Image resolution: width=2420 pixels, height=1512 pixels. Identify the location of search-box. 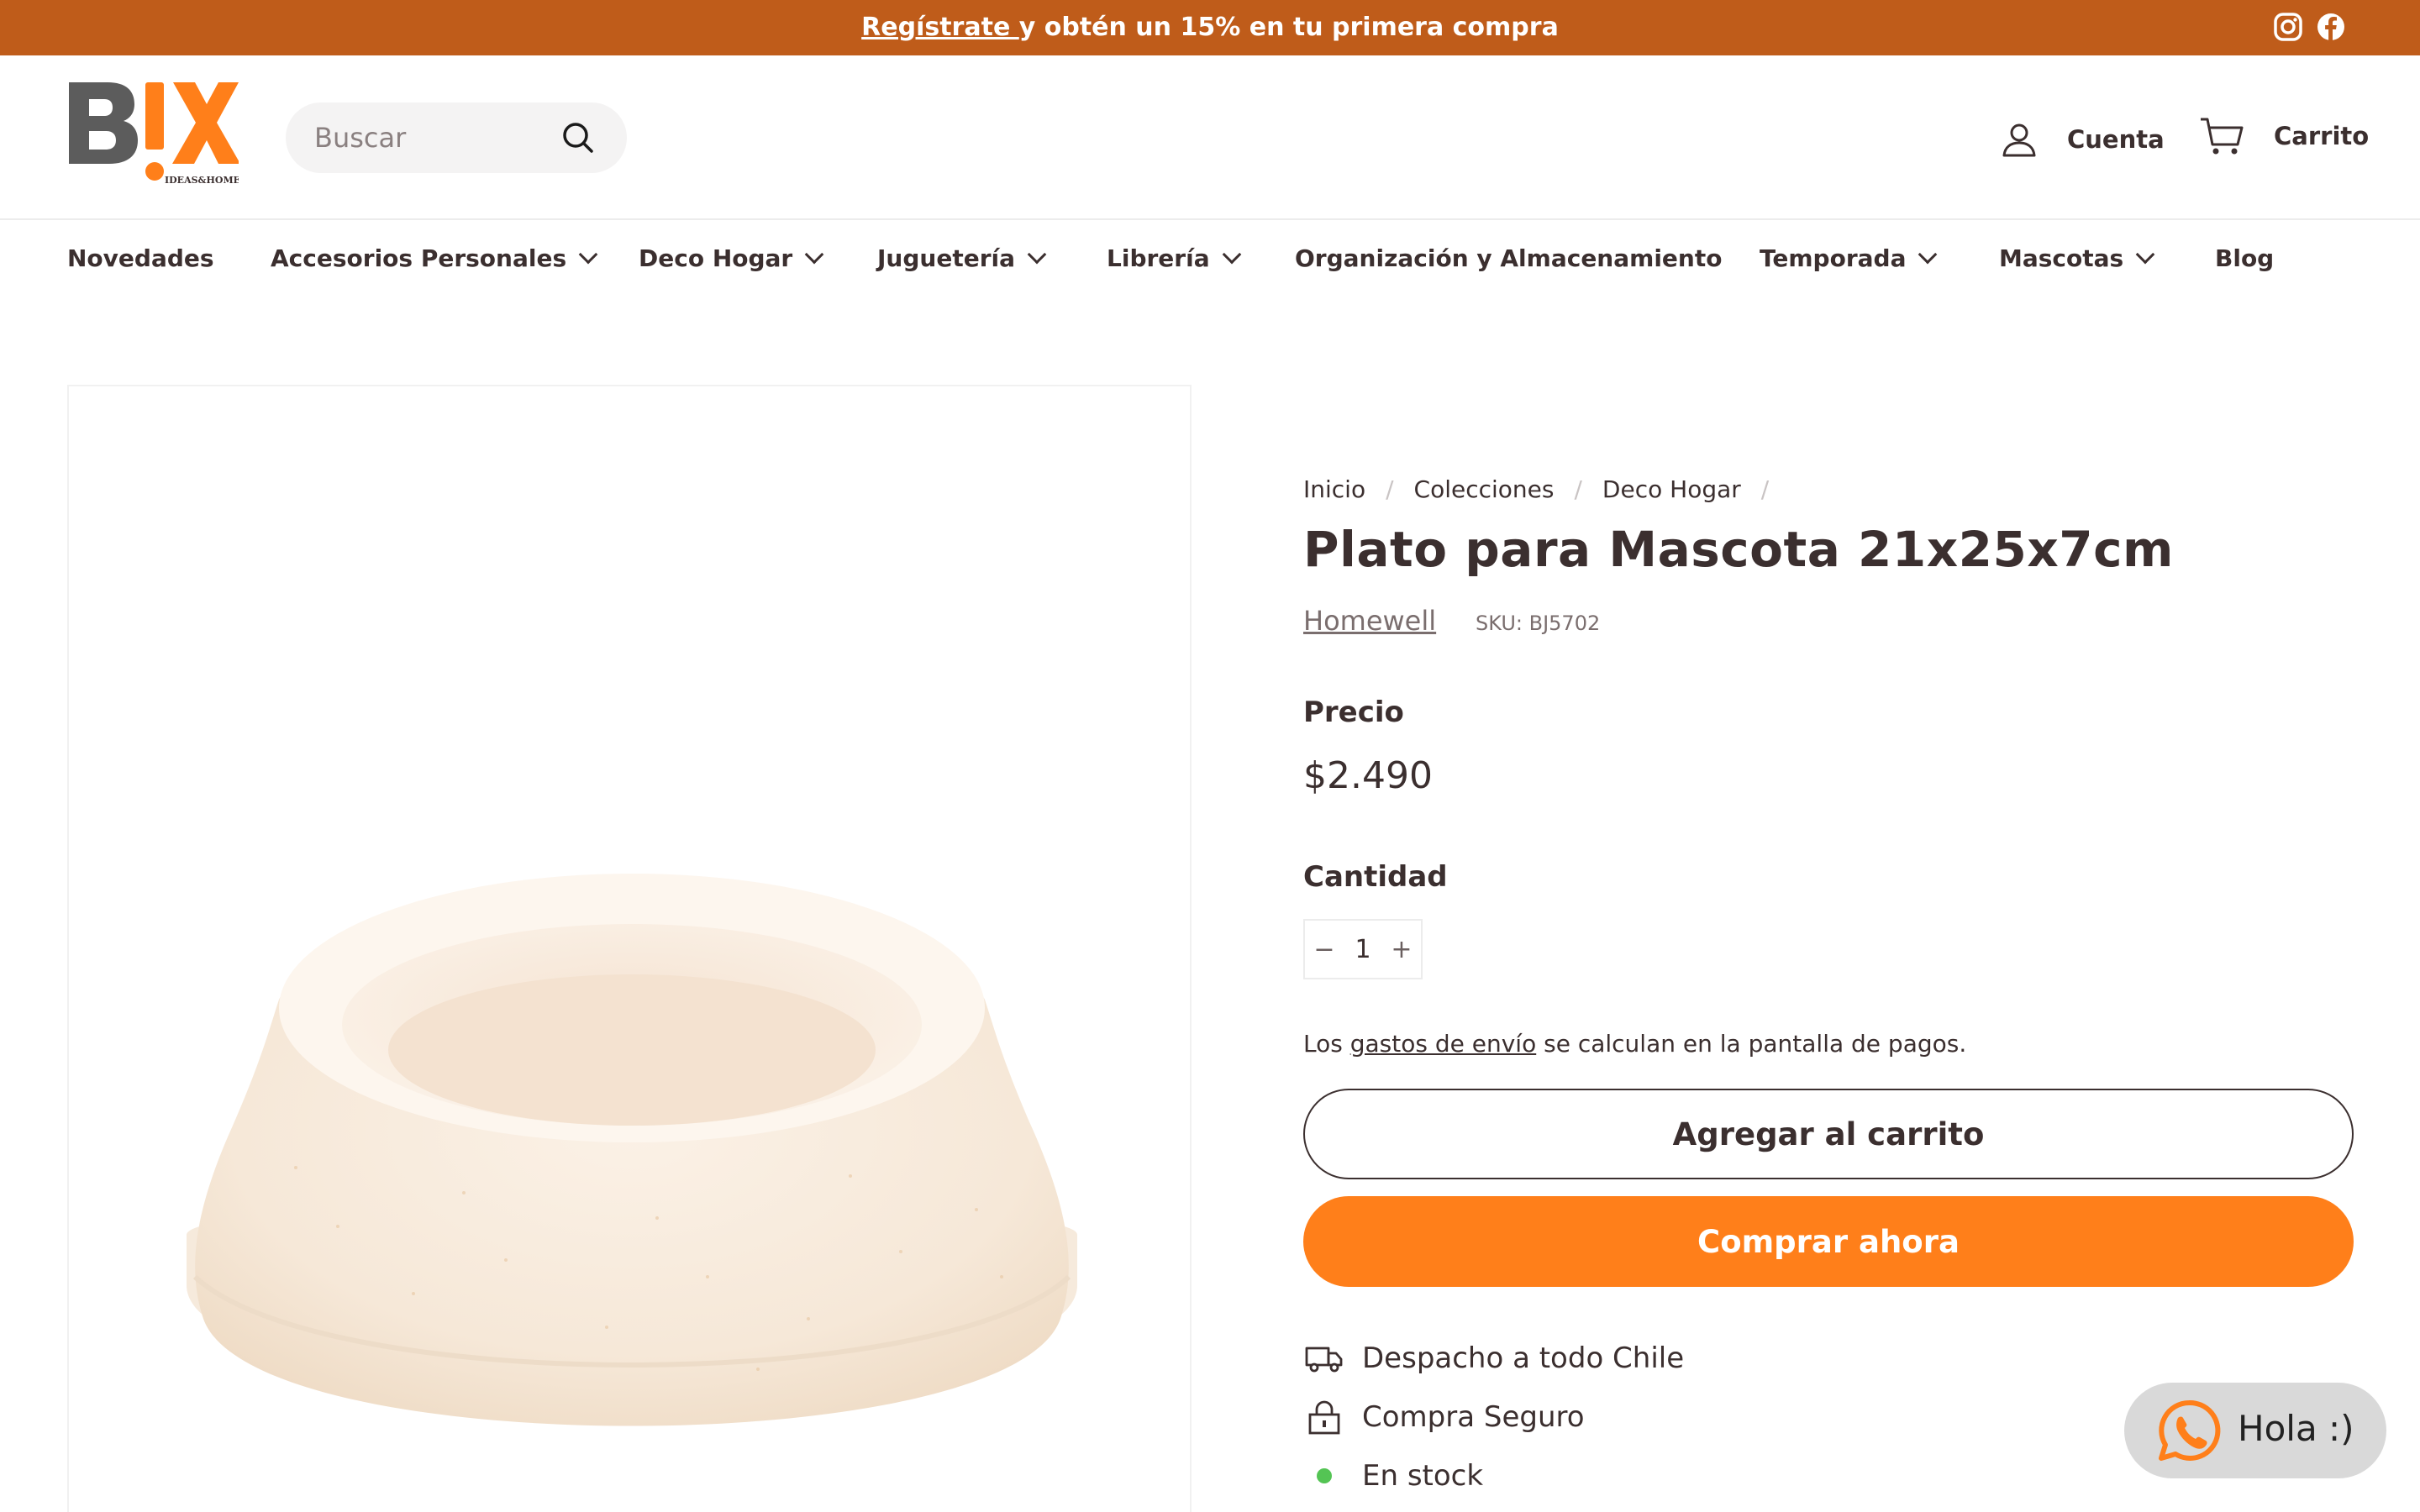
(456, 137).